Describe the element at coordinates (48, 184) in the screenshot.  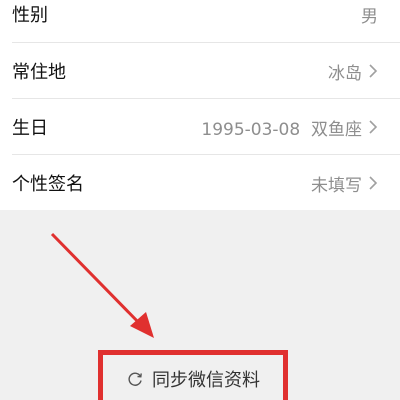
I see `row-signature-label: 个性签名` at that location.